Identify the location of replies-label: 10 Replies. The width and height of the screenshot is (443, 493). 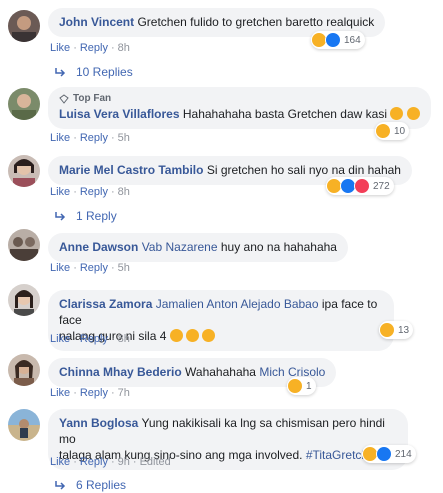
(104, 72).